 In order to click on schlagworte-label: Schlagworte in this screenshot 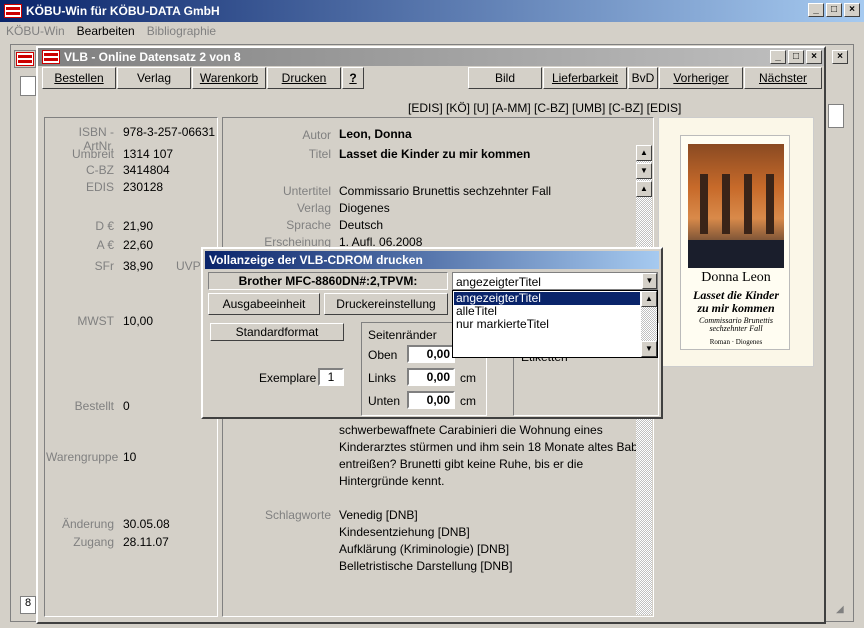, I will do `click(297, 515)`.